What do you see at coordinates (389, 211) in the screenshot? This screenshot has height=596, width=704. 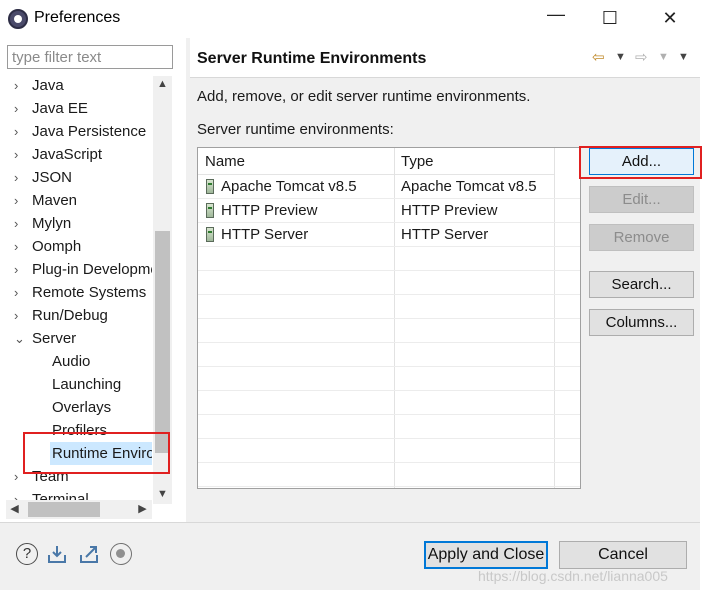 I see `table-row: HTTP Preview HTTP Preview` at bounding box center [389, 211].